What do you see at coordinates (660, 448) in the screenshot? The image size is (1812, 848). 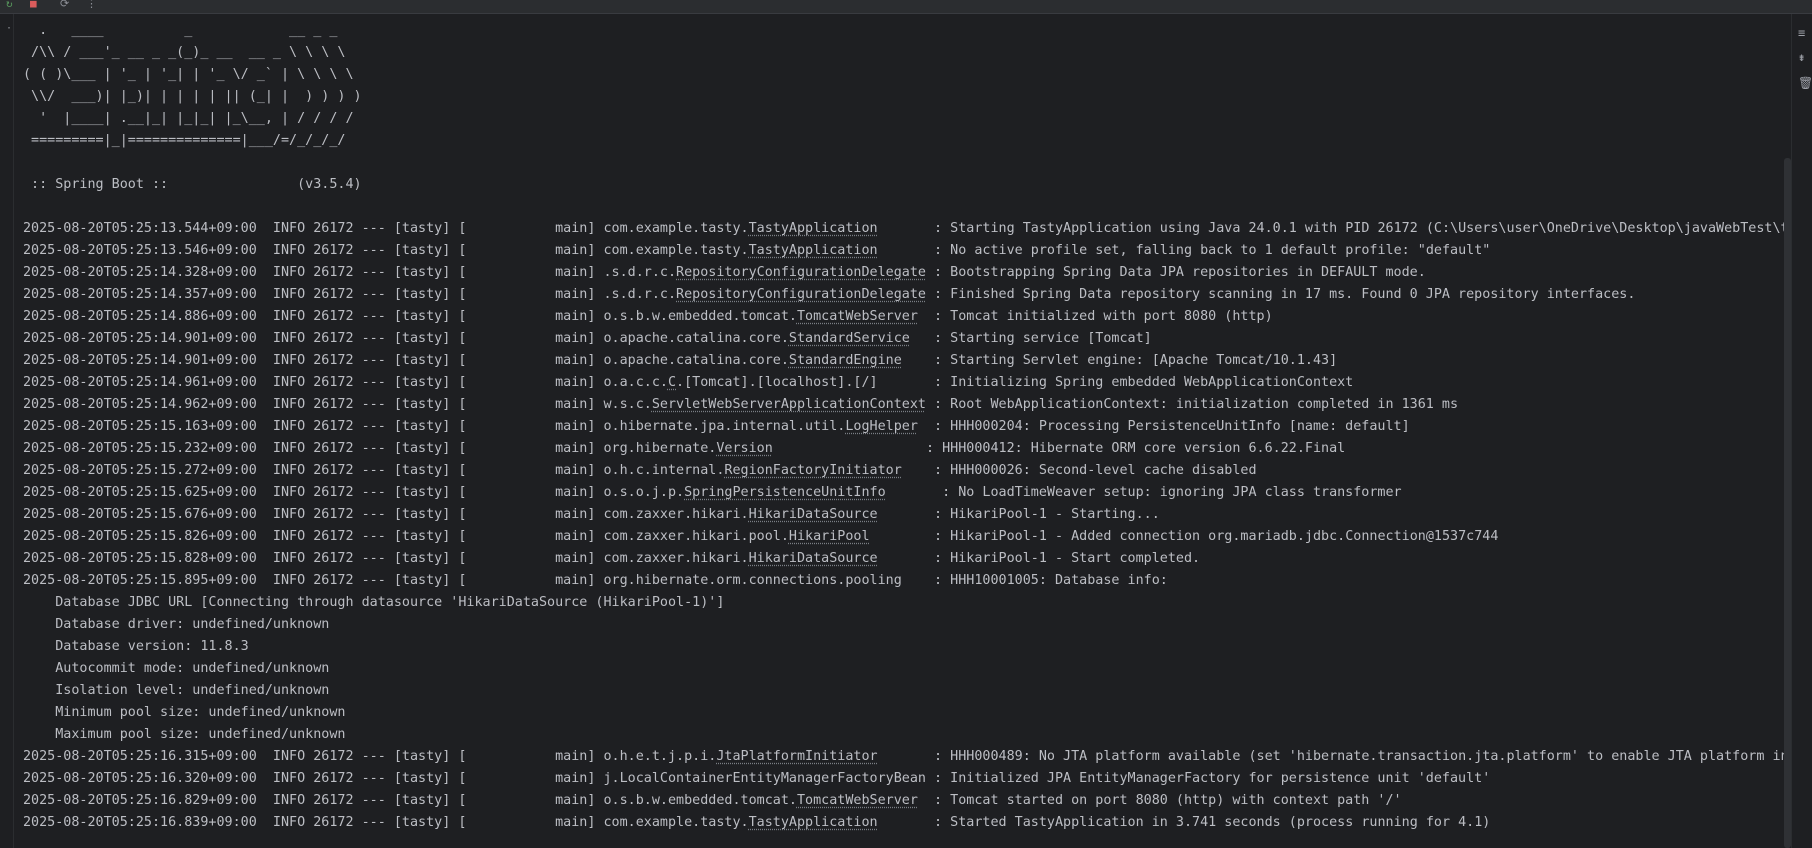 I see `logger-name: org.hibernate.` at bounding box center [660, 448].